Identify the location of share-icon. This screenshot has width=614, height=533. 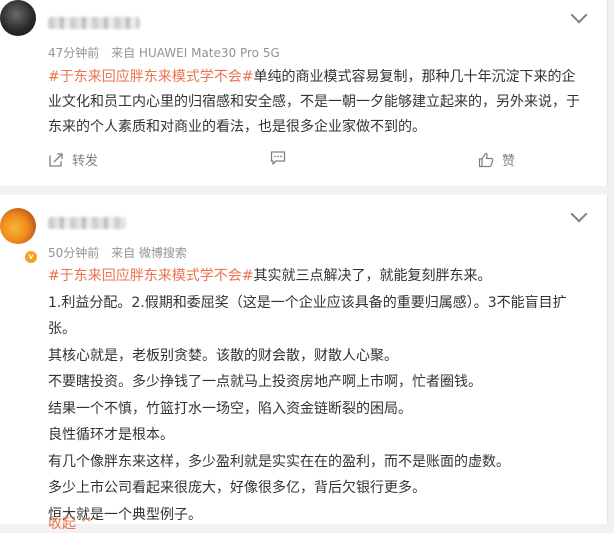
(56, 159).